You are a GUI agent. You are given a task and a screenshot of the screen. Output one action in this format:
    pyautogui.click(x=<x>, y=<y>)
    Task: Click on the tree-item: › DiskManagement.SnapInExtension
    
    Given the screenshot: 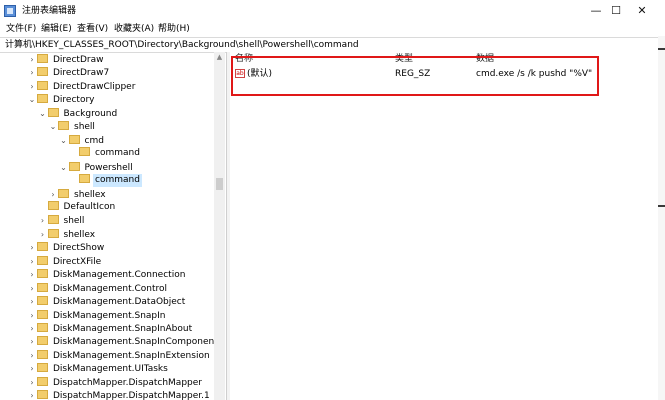 What is the action you would take?
    pyautogui.click(x=119, y=355)
    